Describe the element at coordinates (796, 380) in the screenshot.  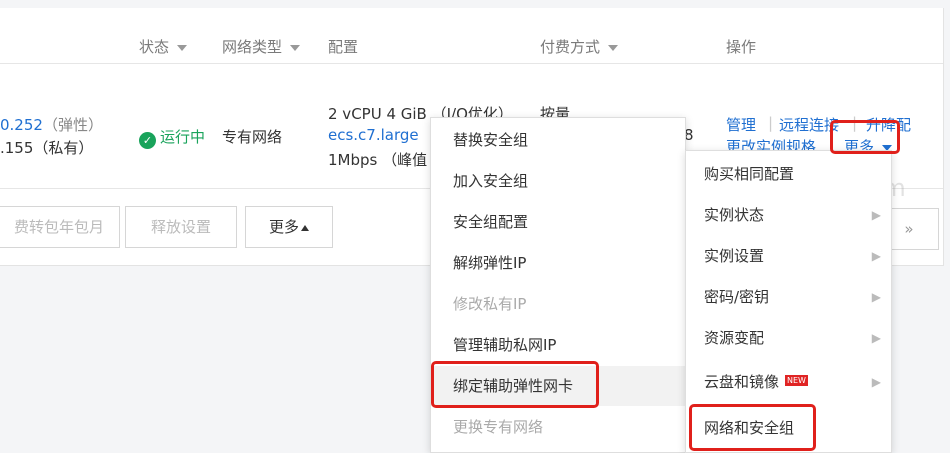
I see `new-badge: NEW` at that location.